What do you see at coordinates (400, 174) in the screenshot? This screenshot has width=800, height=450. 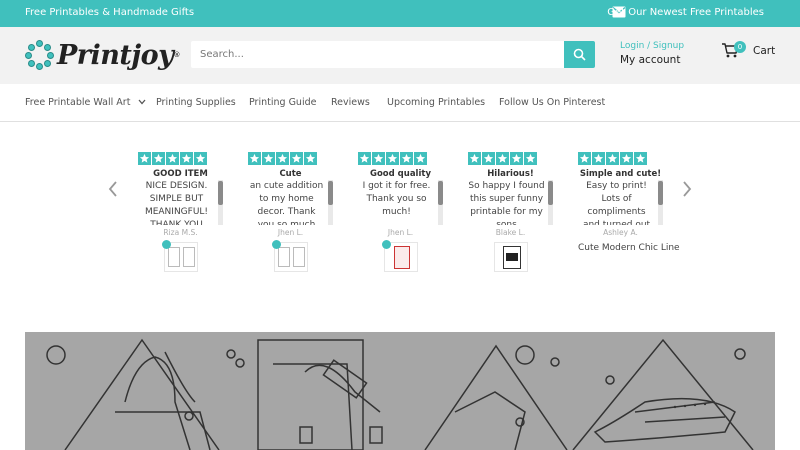 I see `review-title: Good quality` at bounding box center [400, 174].